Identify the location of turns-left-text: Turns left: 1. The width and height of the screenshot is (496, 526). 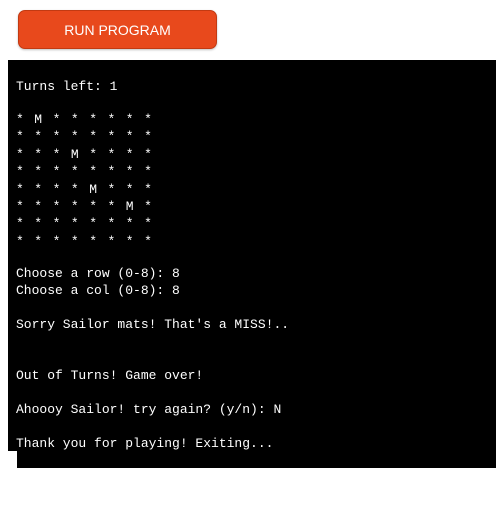
(67, 86).